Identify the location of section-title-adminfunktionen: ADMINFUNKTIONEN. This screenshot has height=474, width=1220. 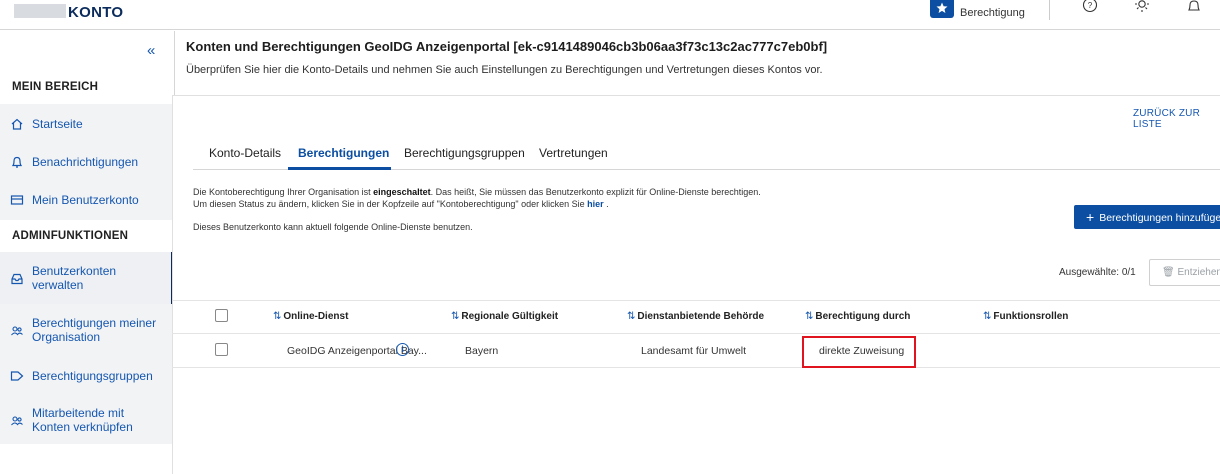
(70, 236).